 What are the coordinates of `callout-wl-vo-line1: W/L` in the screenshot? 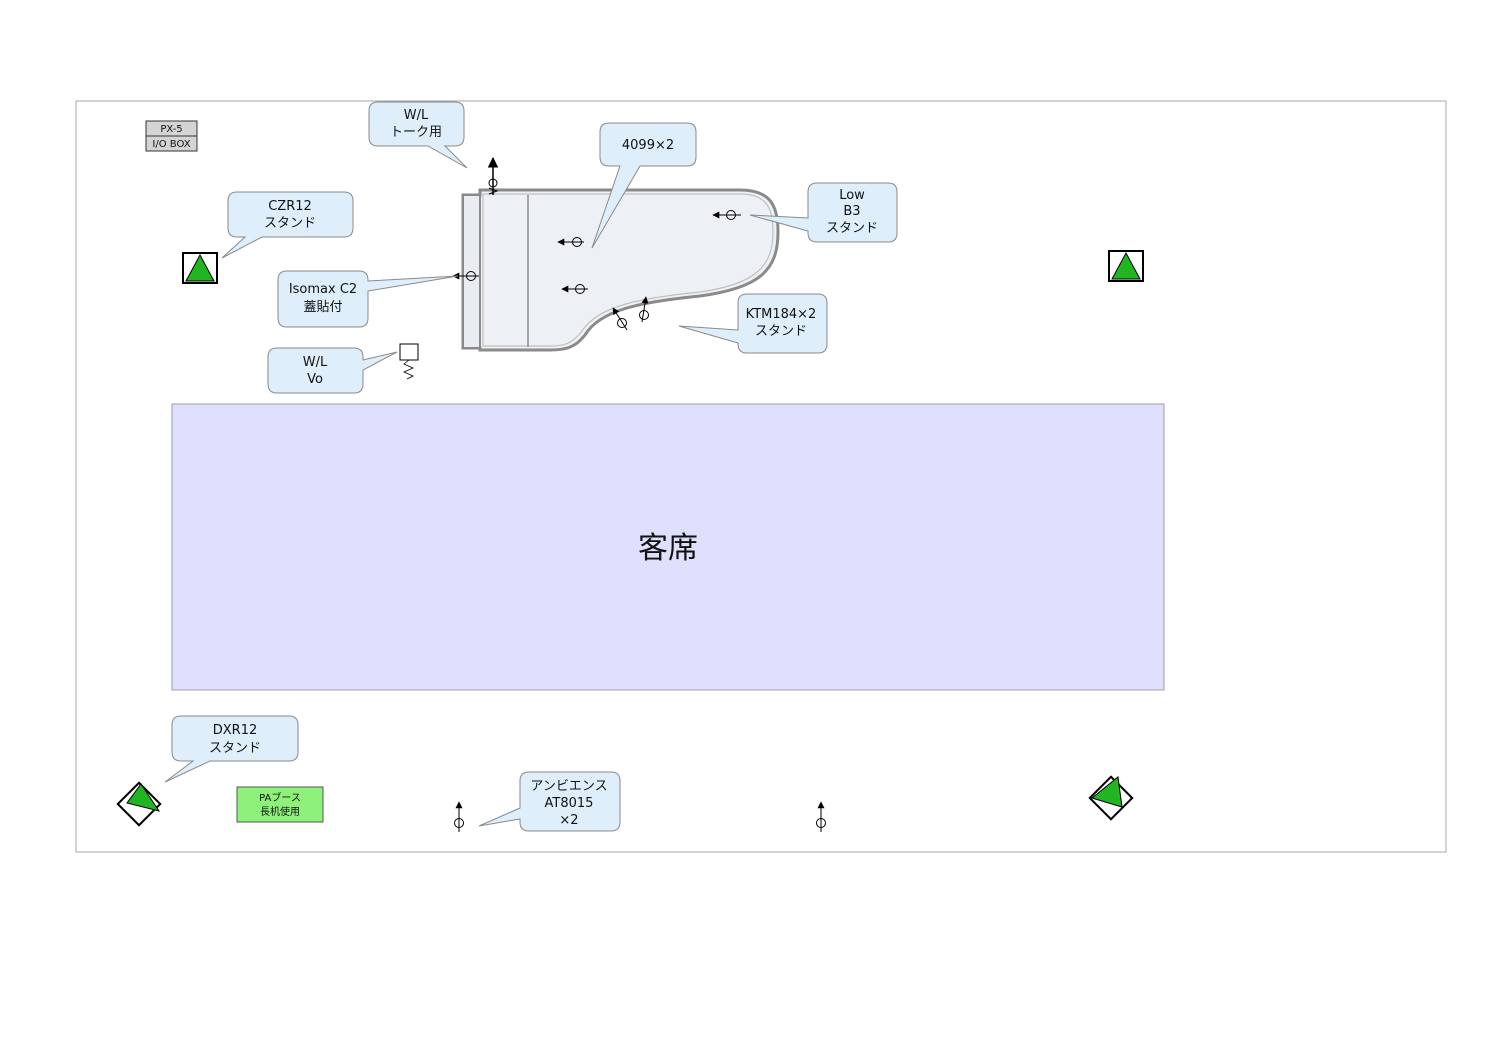 It's located at (315, 362).